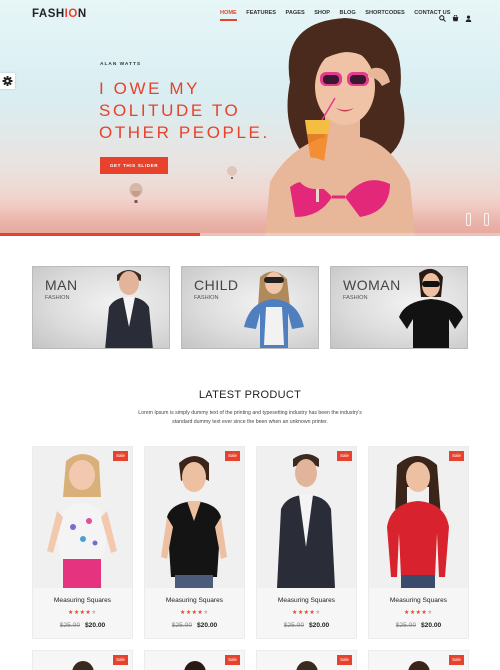 This screenshot has width=500, height=670. Describe the element at coordinates (468, 219) in the screenshot. I see `slider-prev-arrow` at that location.